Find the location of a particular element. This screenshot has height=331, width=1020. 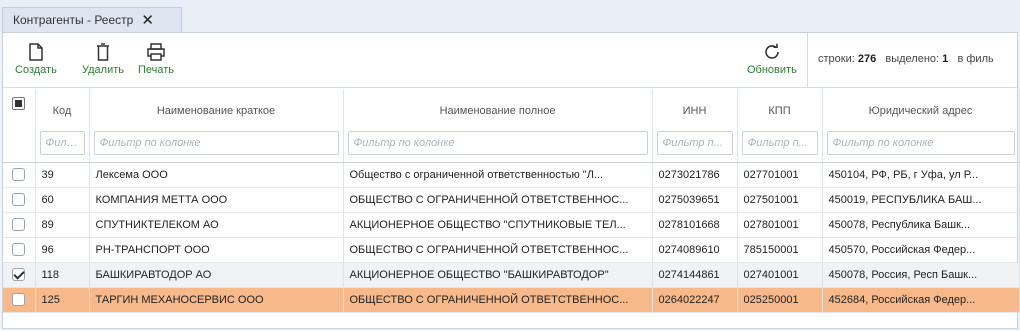

cell-code: 60 is located at coordinates (62, 200).